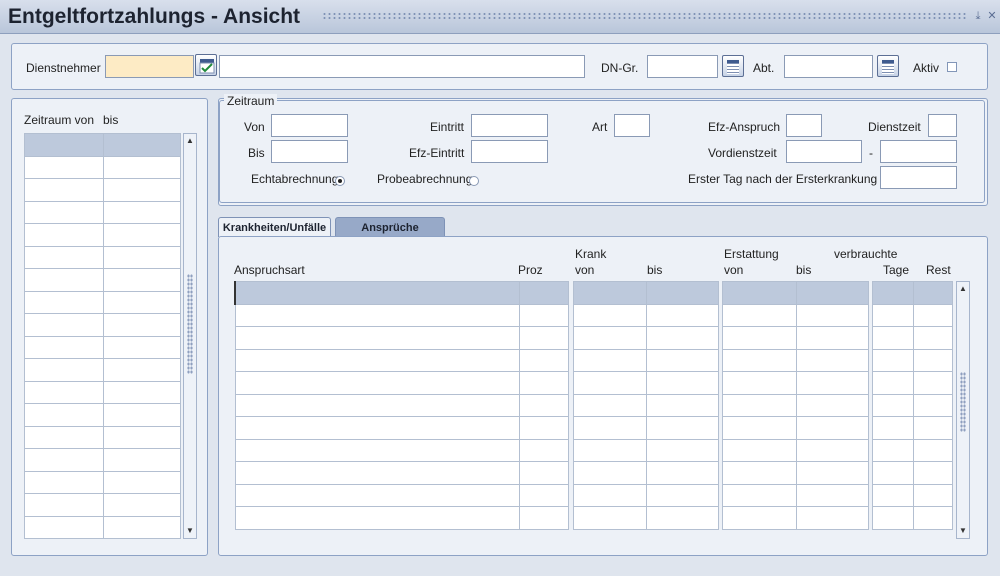 This screenshot has height=576, width=1000. Describe the element at coordinates (978, 16) in the screenshot. I see `minimize-icon: ⤓` at that location.